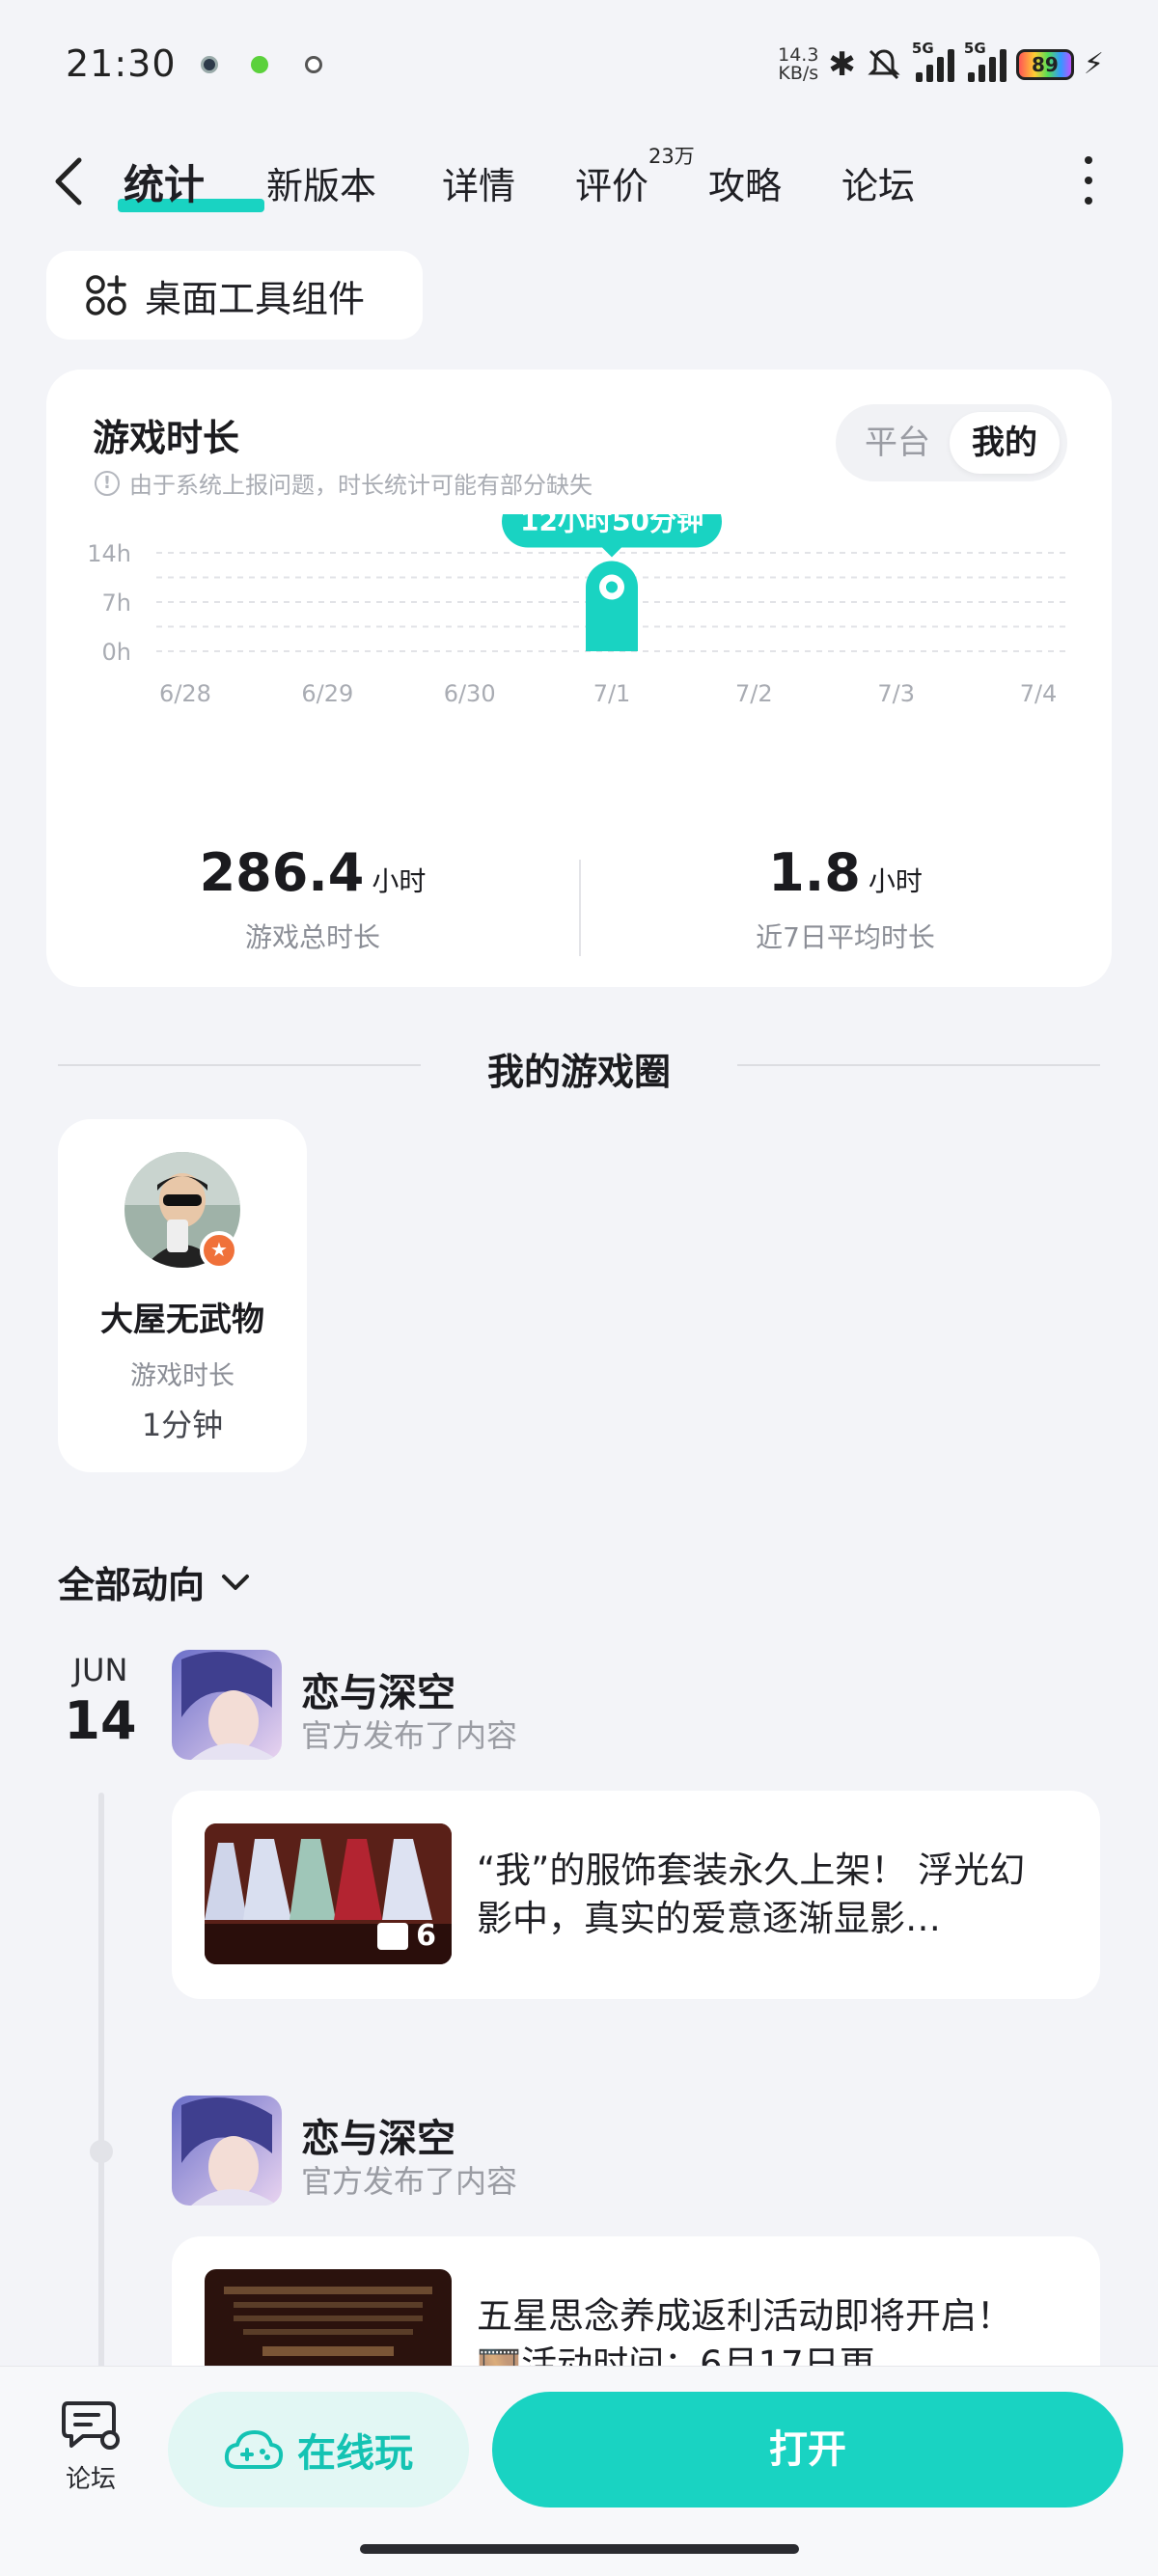 This screenshot has width=1158, height=2576. What do you see at coordinates (121, 64) in the screenshot?
I see `status-time: 21:30` at bounding box center [121, 64].